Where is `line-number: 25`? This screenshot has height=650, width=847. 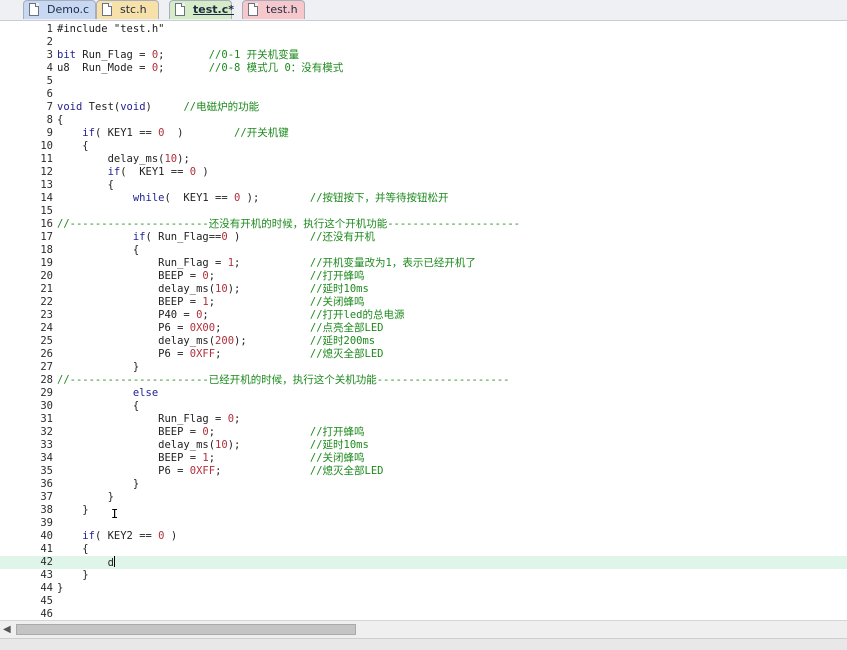
line-number: 25 is located at coordinates (46, 341).